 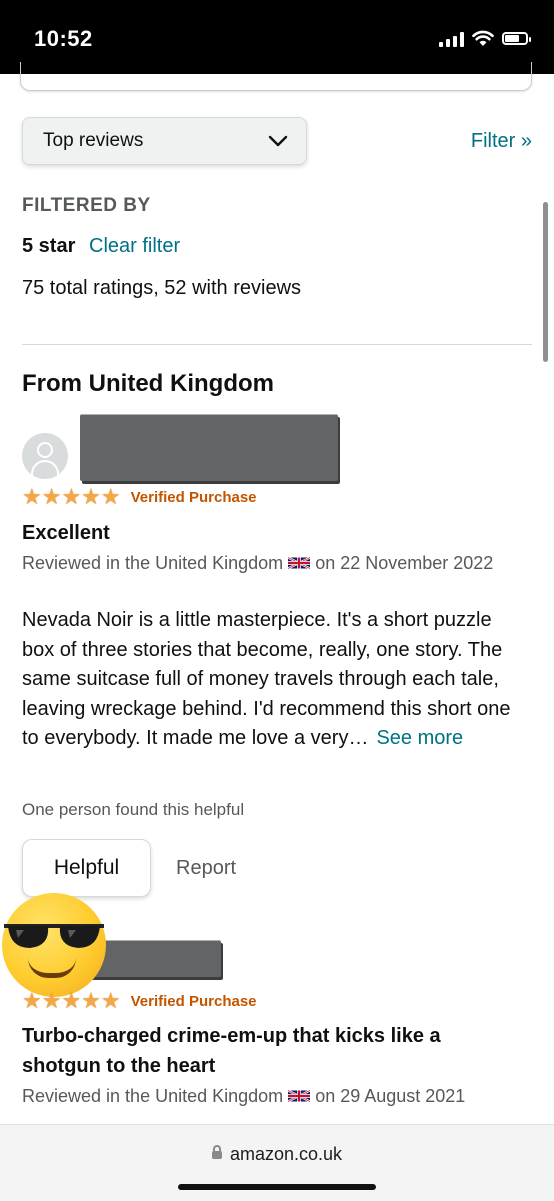 I want to click on home-indicator, so click(x=277, y=1187).